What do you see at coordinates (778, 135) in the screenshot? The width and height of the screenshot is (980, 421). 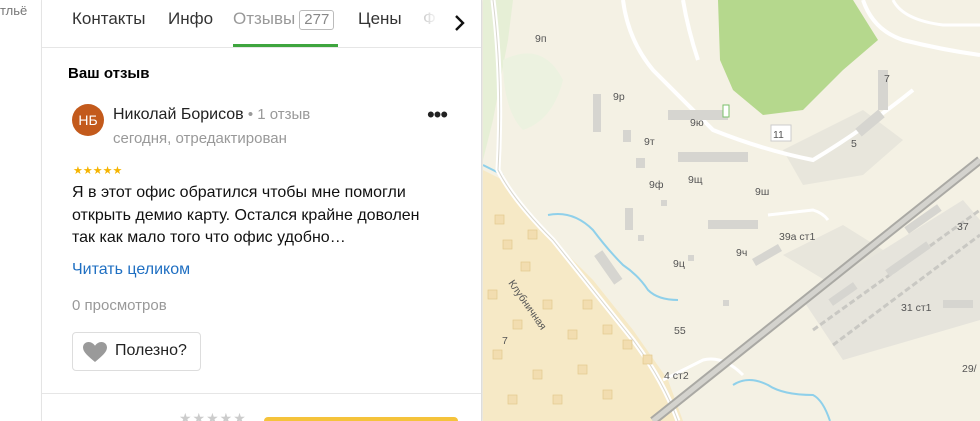 I see `map-label: 11` at bounding box center [778, 135].